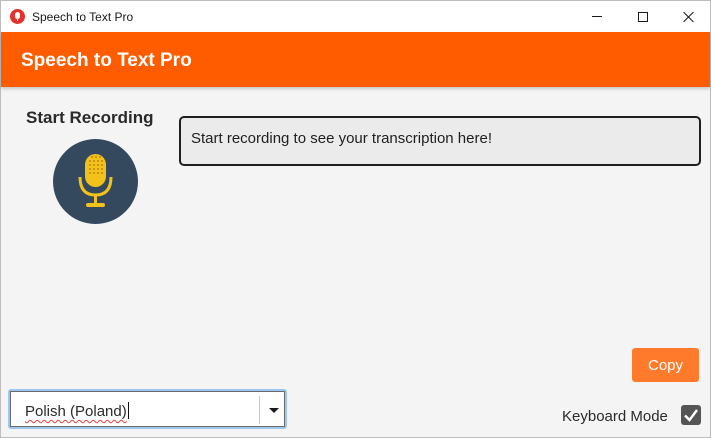 The height and width of the screenshot is (438, 711). Describe the element at coordinates (106, 60) in the screenshot. I see `header-title: Speech to Text Pro` at that location.